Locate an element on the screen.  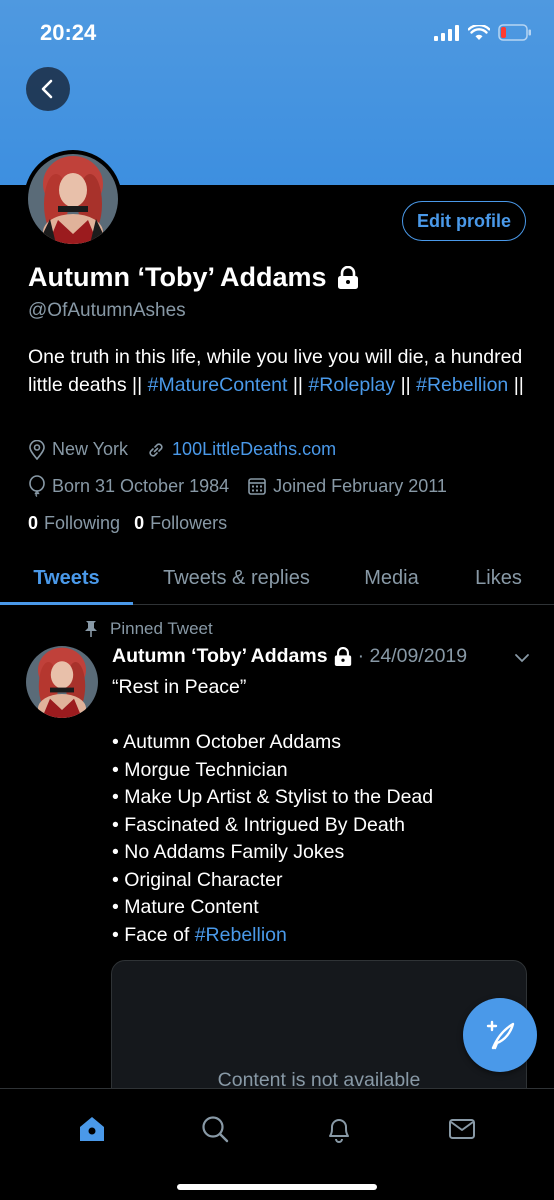
balloon-icon is located at coordinates (37, 486).